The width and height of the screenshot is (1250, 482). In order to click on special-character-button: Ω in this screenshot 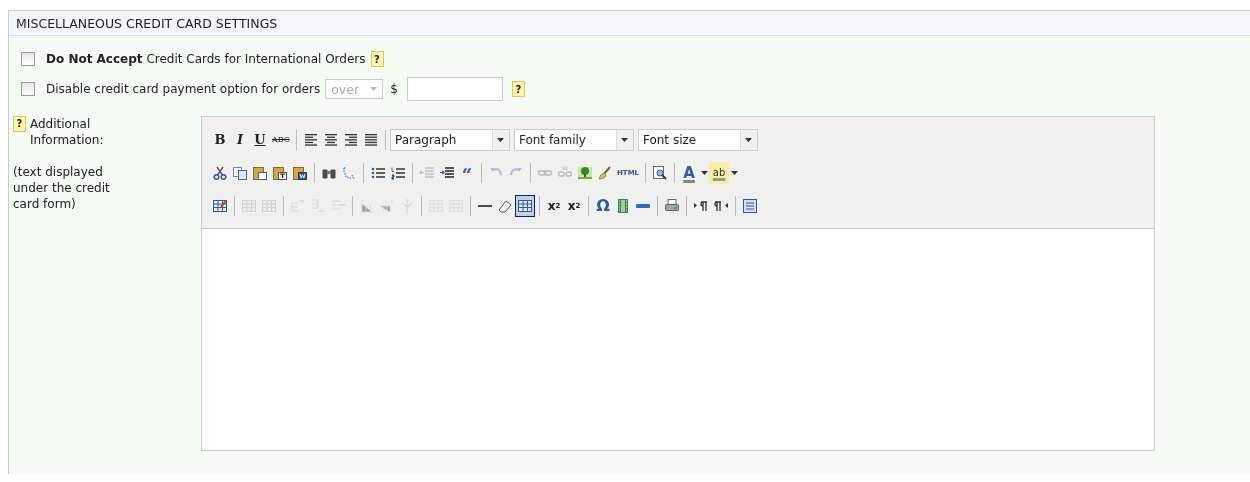, I will do `click(603, 205)`.